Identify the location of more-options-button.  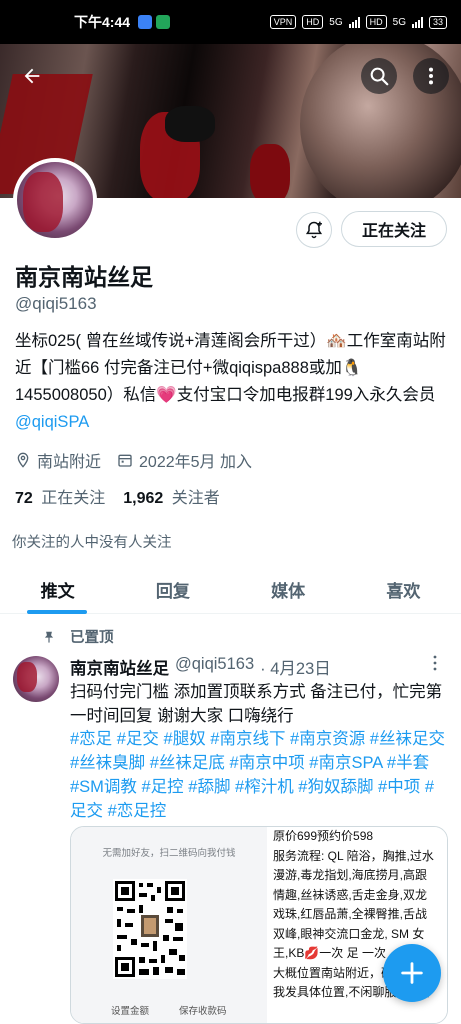
(431, 76).